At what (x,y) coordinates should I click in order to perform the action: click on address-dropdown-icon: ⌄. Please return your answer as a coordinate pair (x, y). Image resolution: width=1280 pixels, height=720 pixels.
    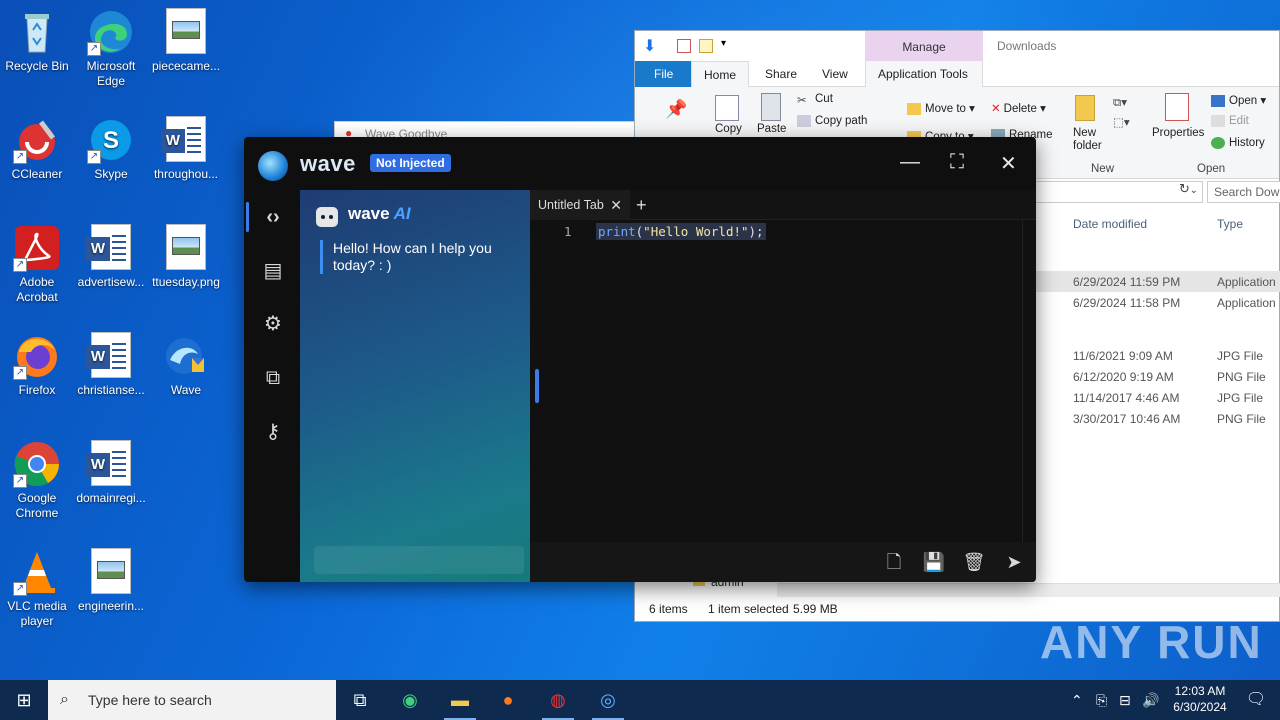
    Looking at the image, I should click on (1194, 190).